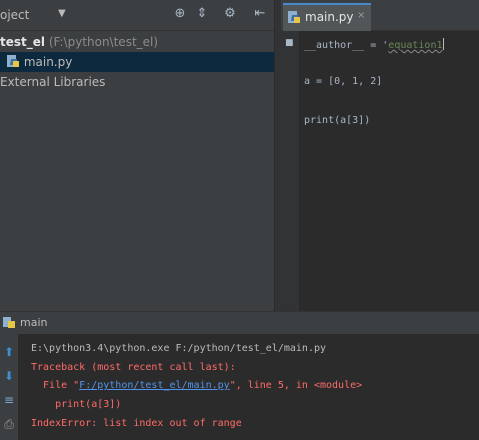 The image size is (479, 440). What do you see at coordinates (34, 322) in the screenshot?
I see `run-panel-title: main` at bounding box center [34, 322].